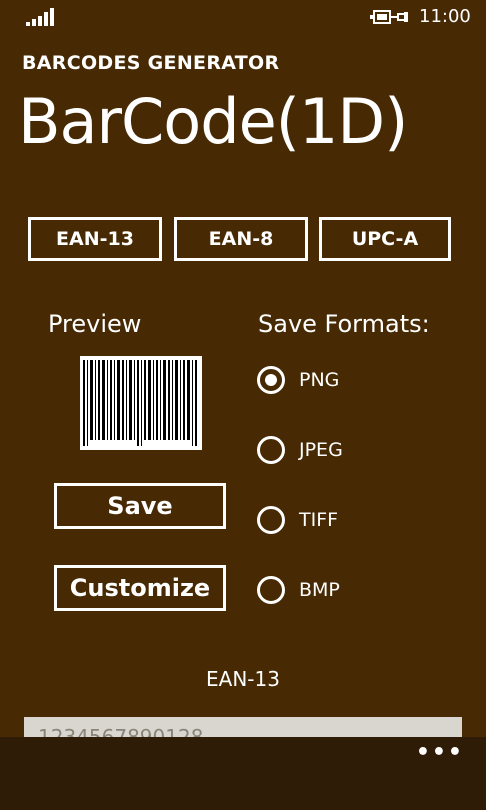  What do you see at coordinates (243, 18) in the screenshot?
I see `status-bar: 11:00` at bounding box center [243, 18].